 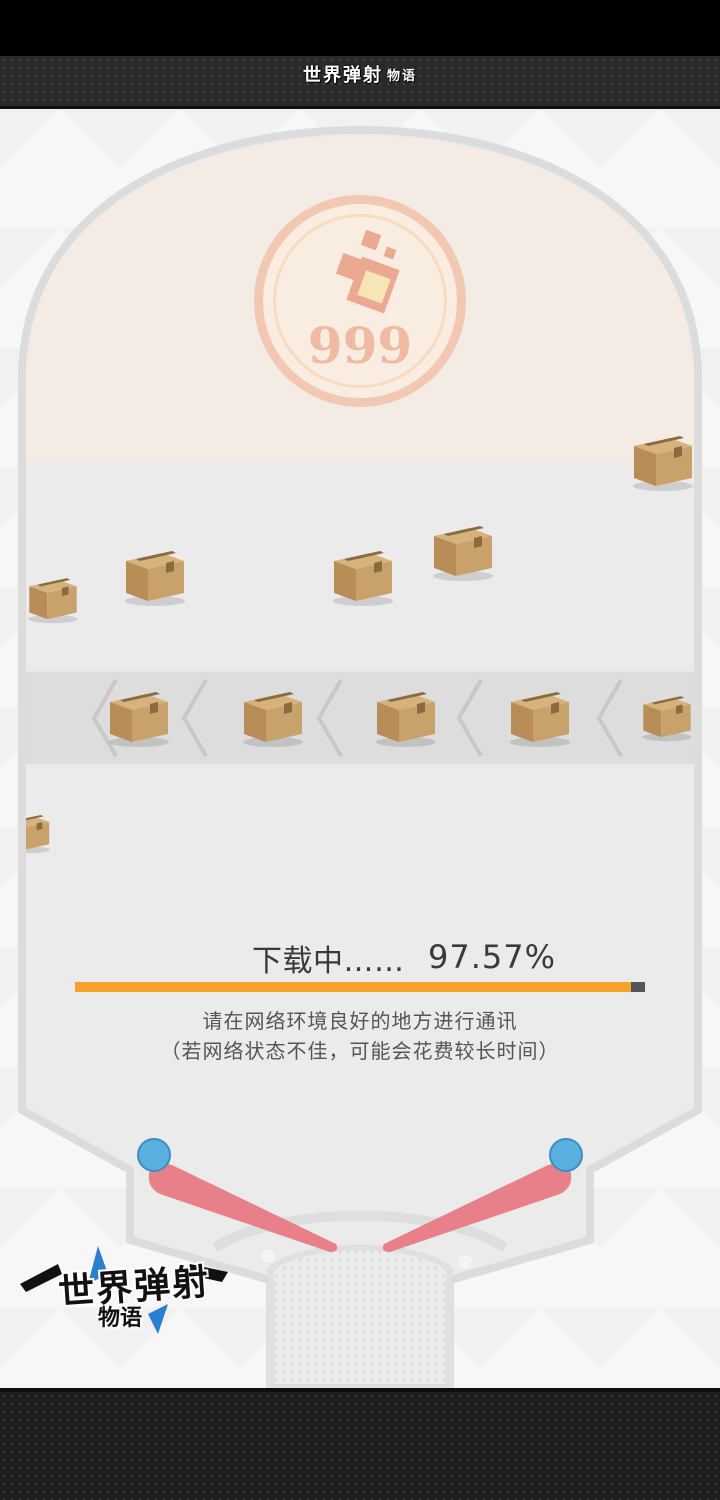 What do you see at coordinates (360, 28) in the screenshot?
I see `status-bar` at bounding box center [360, 28].